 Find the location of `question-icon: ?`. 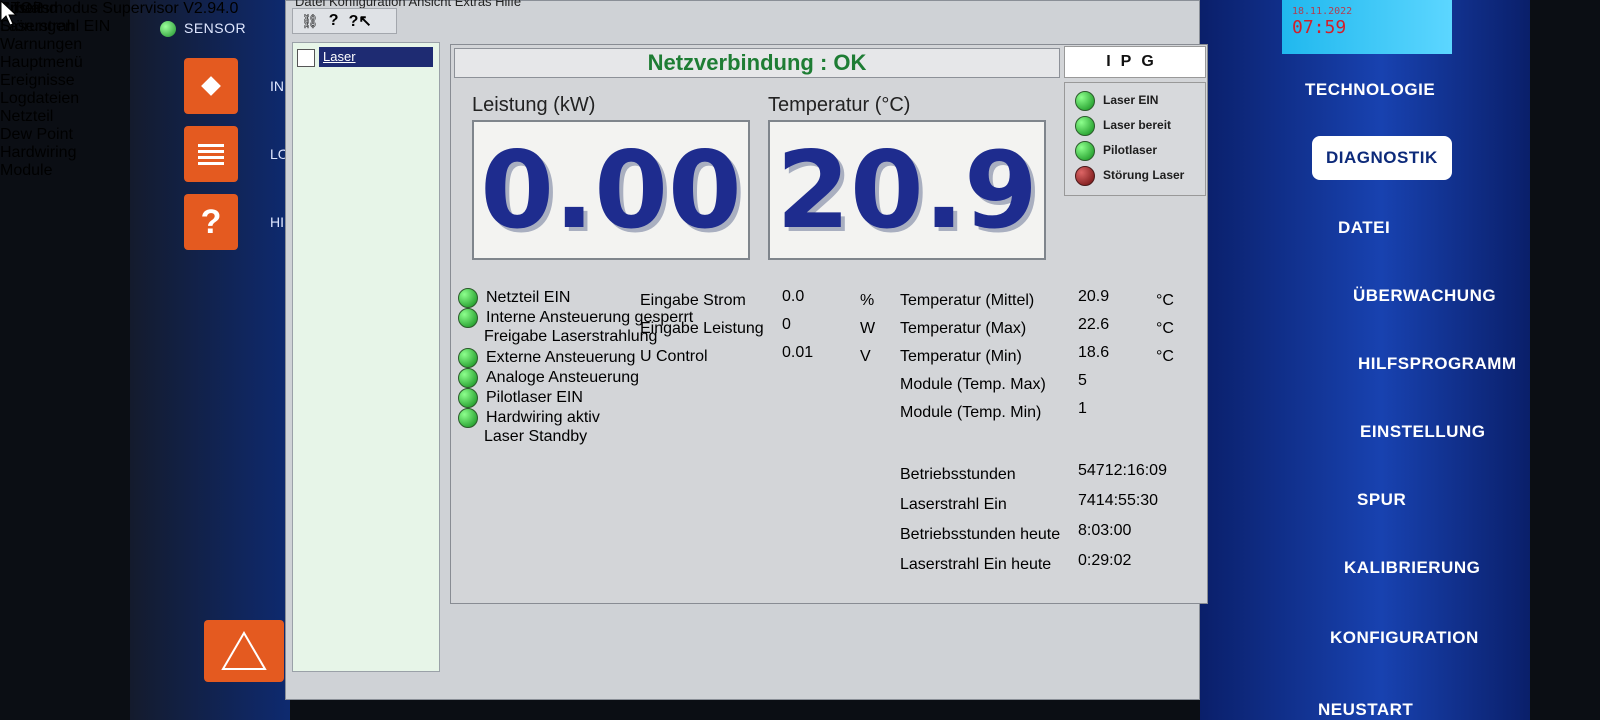

question-icon: ? is located at coordinates (211, 221).